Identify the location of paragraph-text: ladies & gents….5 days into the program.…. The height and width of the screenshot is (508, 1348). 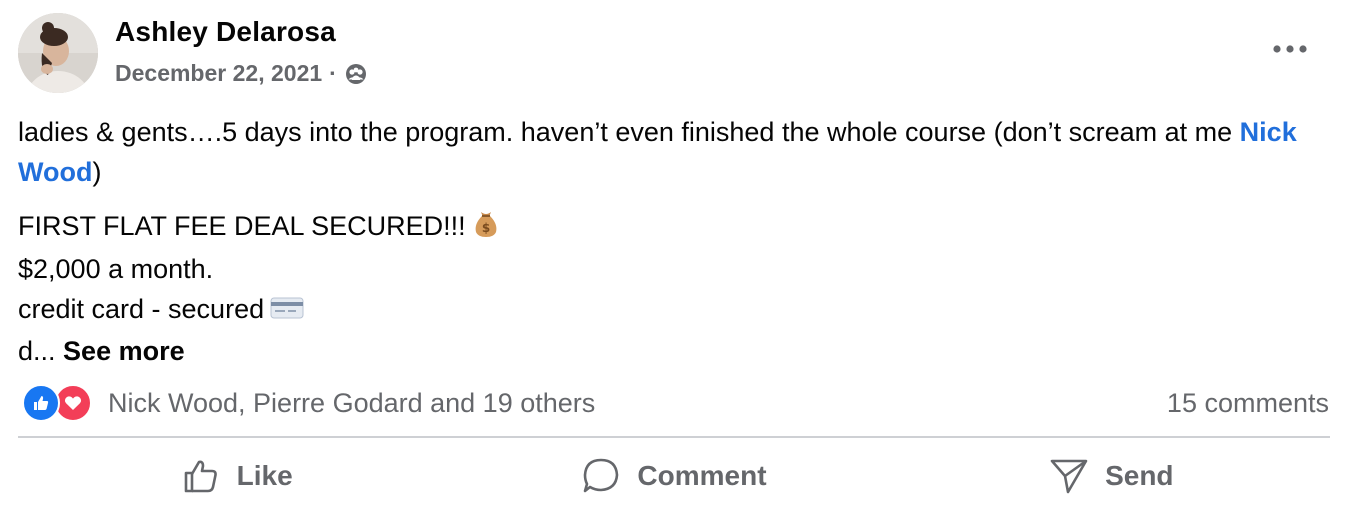
(629, 132).